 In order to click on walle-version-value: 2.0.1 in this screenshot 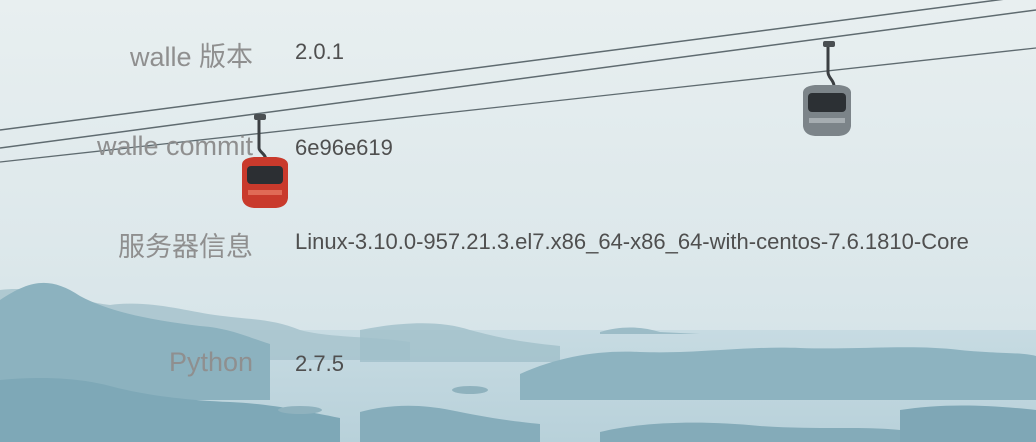, I will do `click(319, 51)`.